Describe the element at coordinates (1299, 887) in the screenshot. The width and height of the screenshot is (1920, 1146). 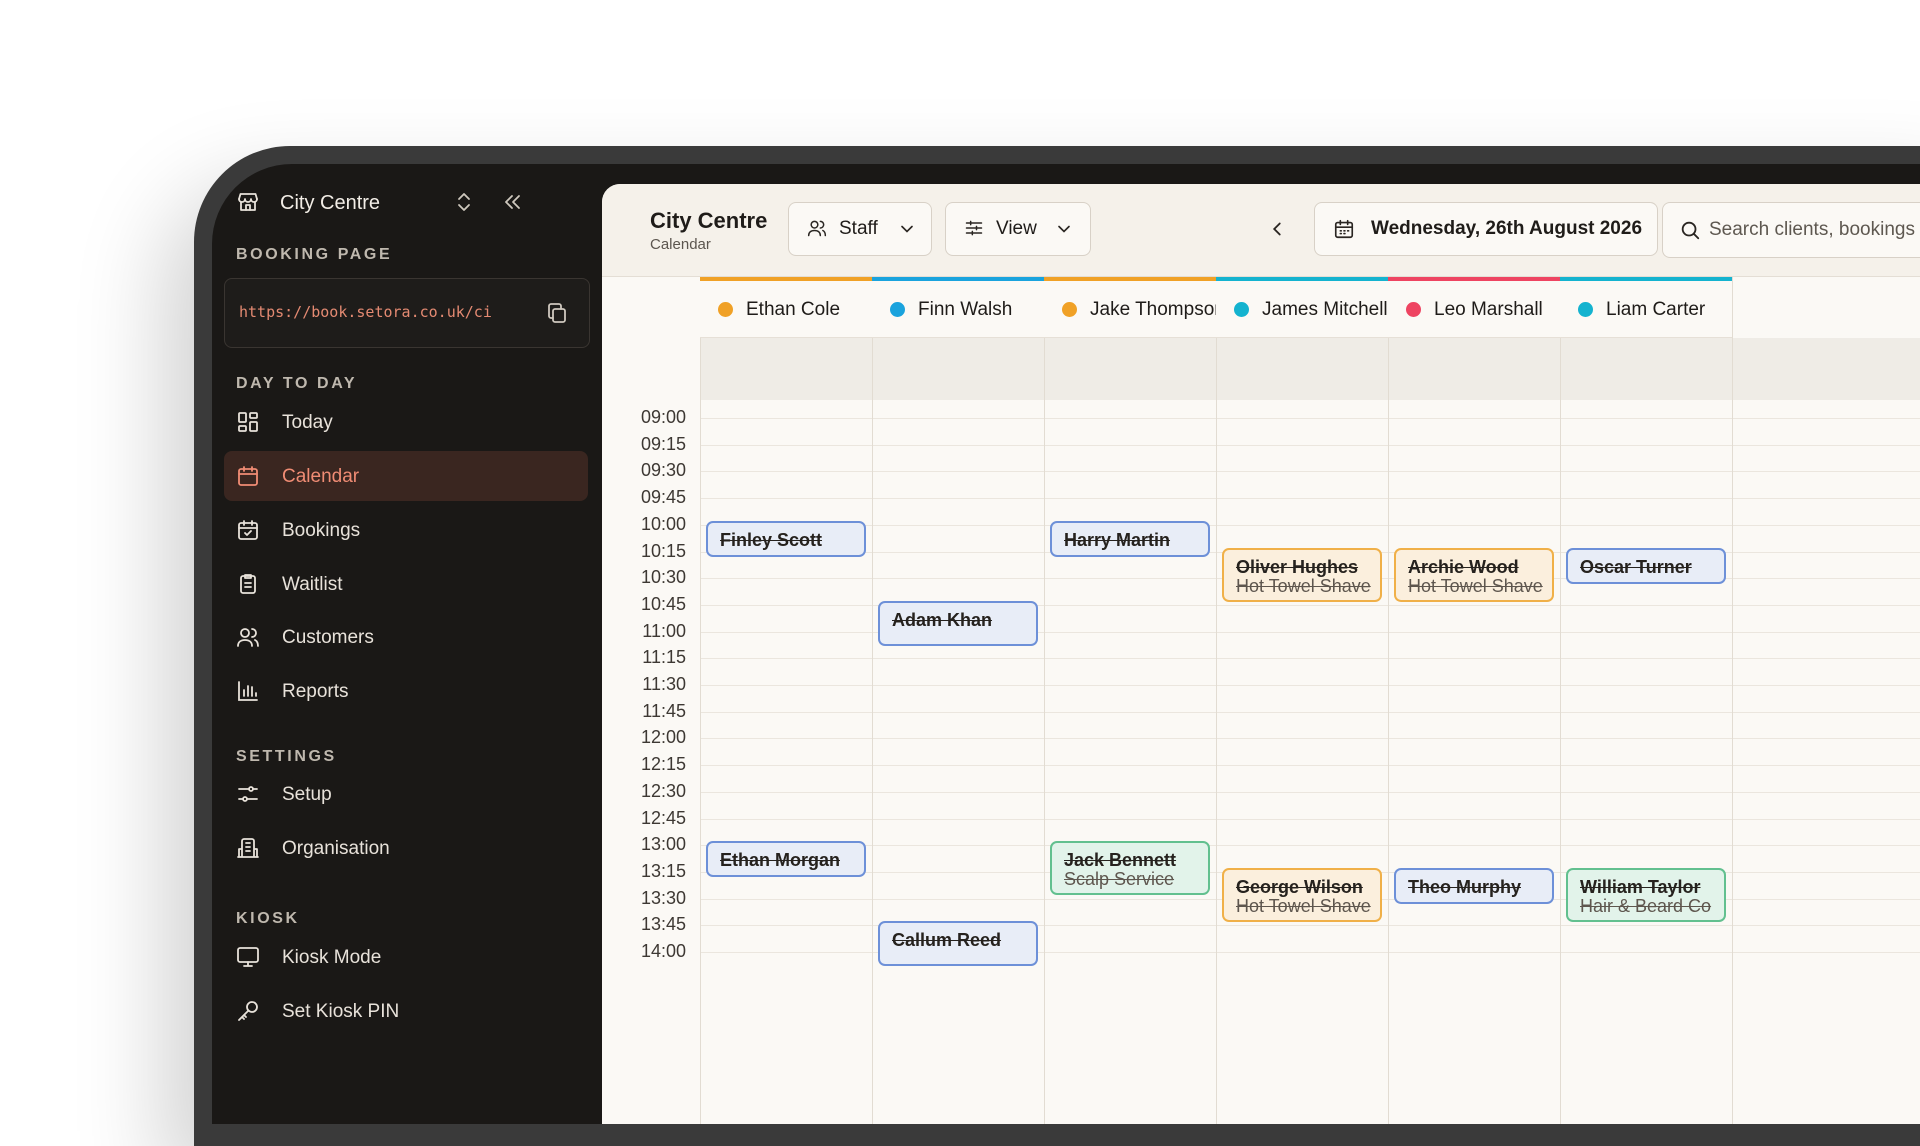
I see `appointment-client: George Wilson` at that location.